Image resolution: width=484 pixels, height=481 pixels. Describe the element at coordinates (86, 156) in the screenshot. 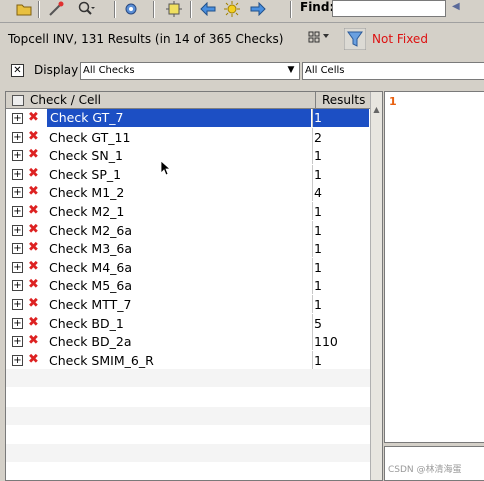

I see `check-name: Check SN_1` at that location.